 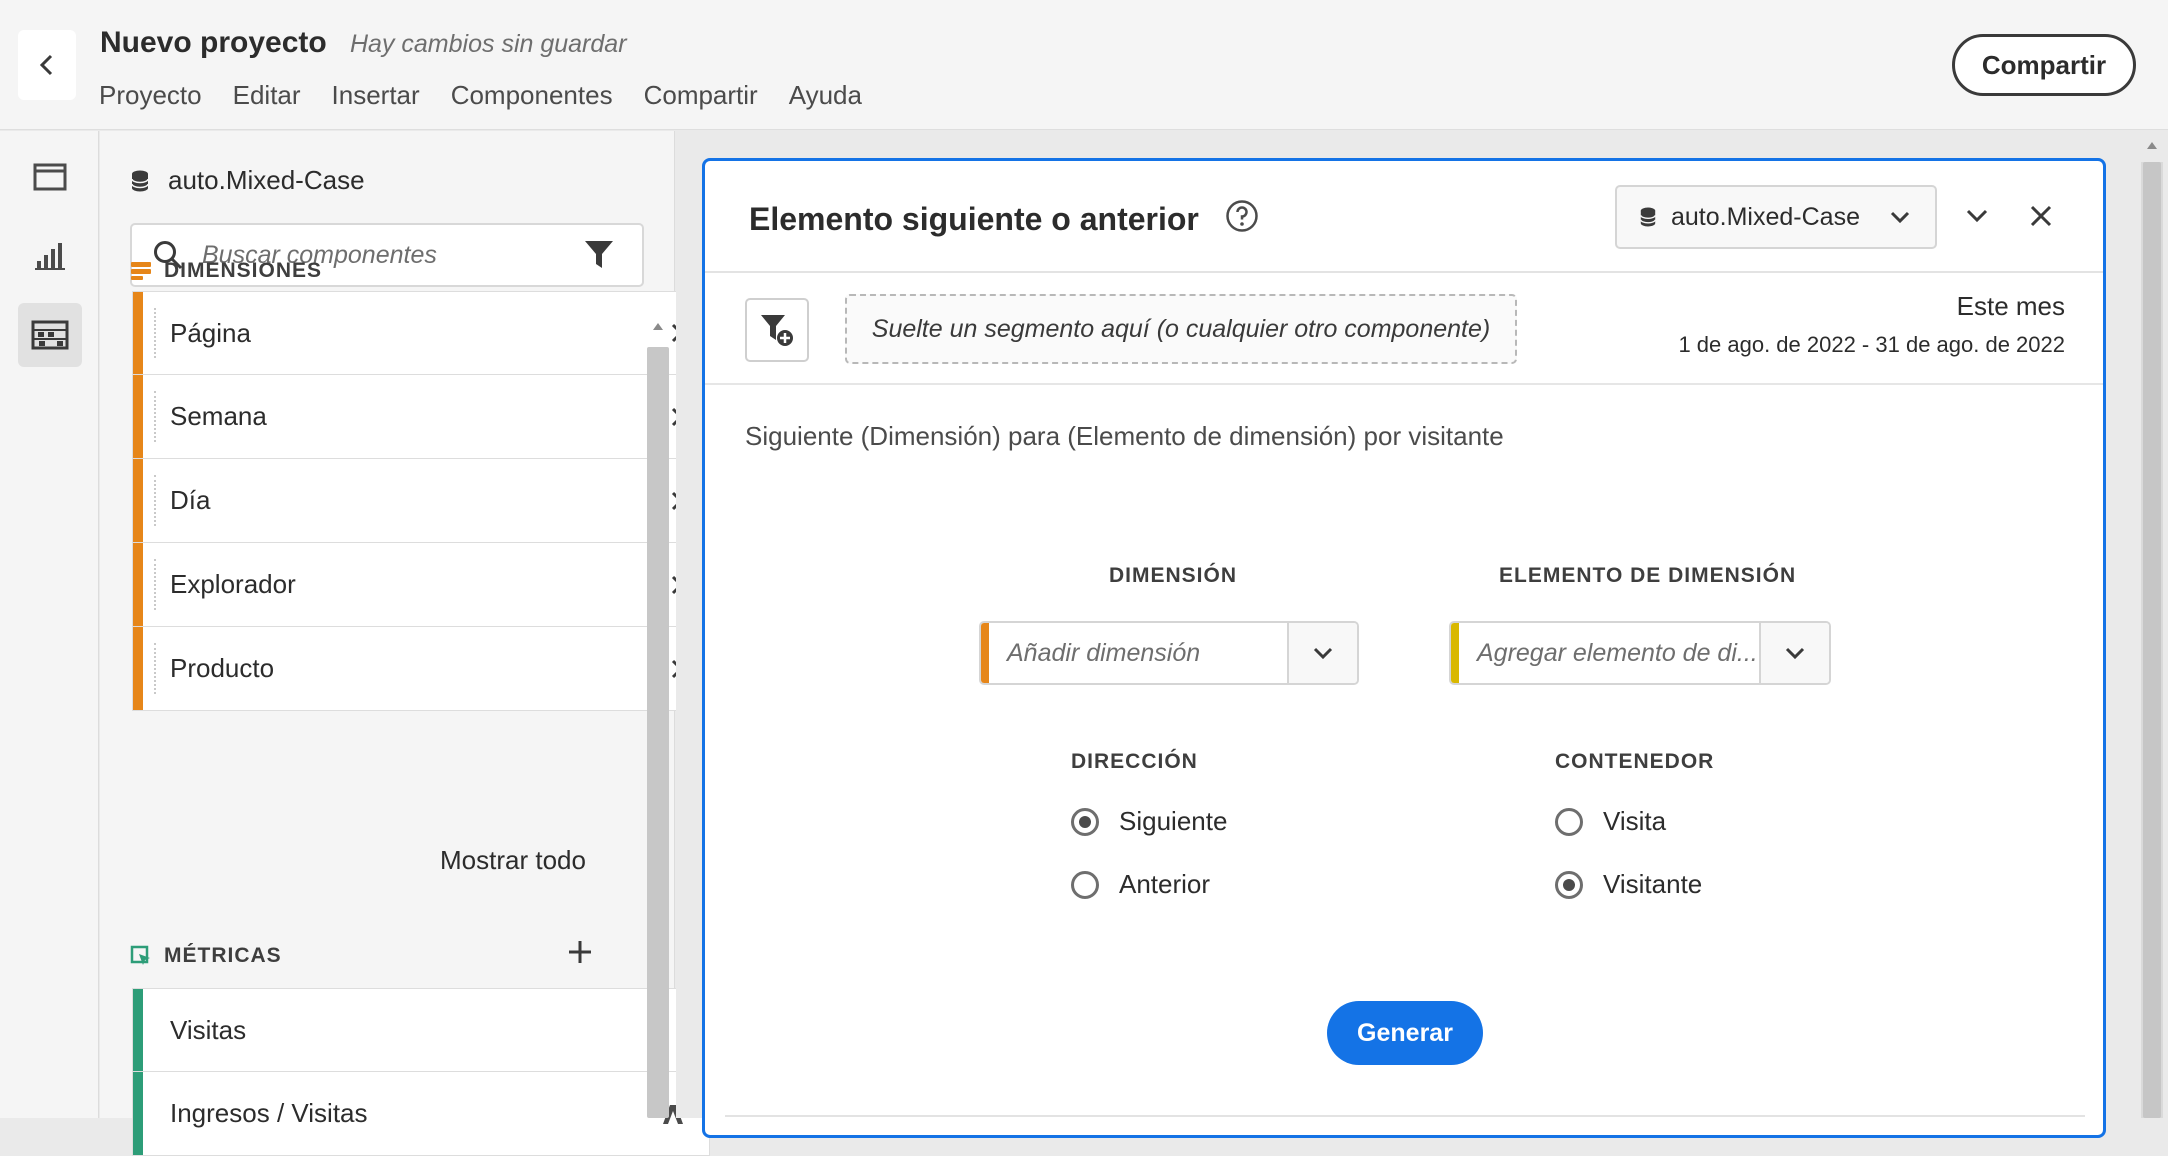 I want to click on collapse-panel-icon, so click(x=1977, y=216).